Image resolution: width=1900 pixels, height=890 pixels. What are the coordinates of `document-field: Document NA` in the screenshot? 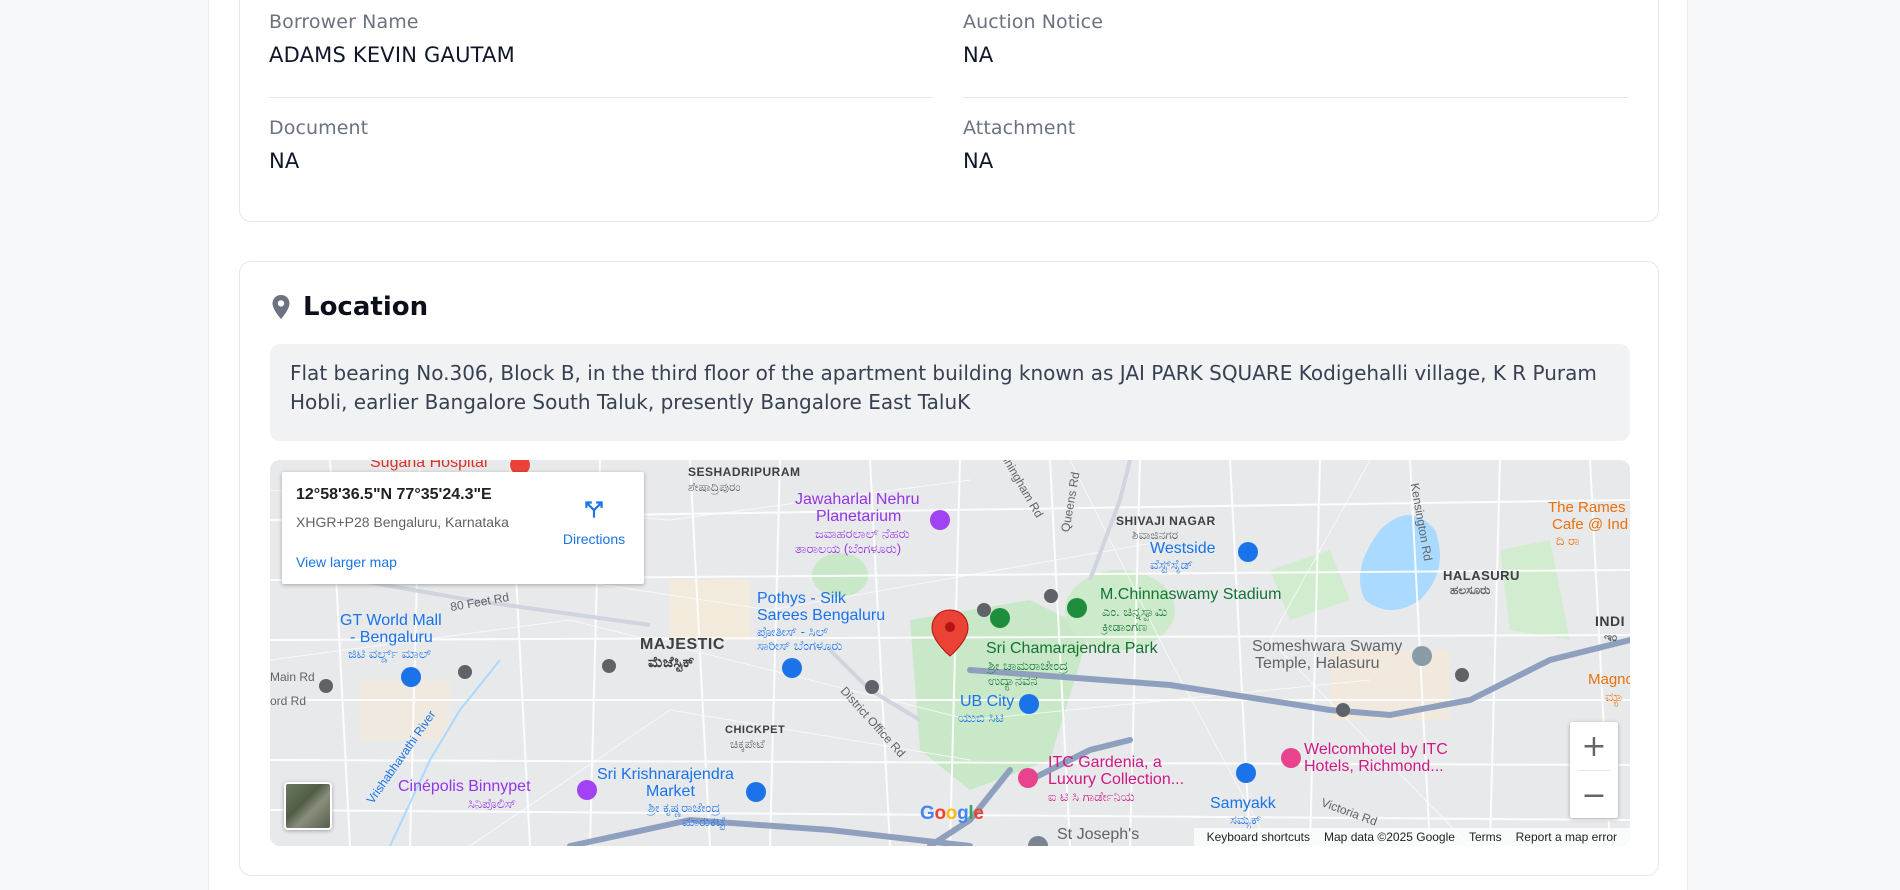 It's located at (601, 145).